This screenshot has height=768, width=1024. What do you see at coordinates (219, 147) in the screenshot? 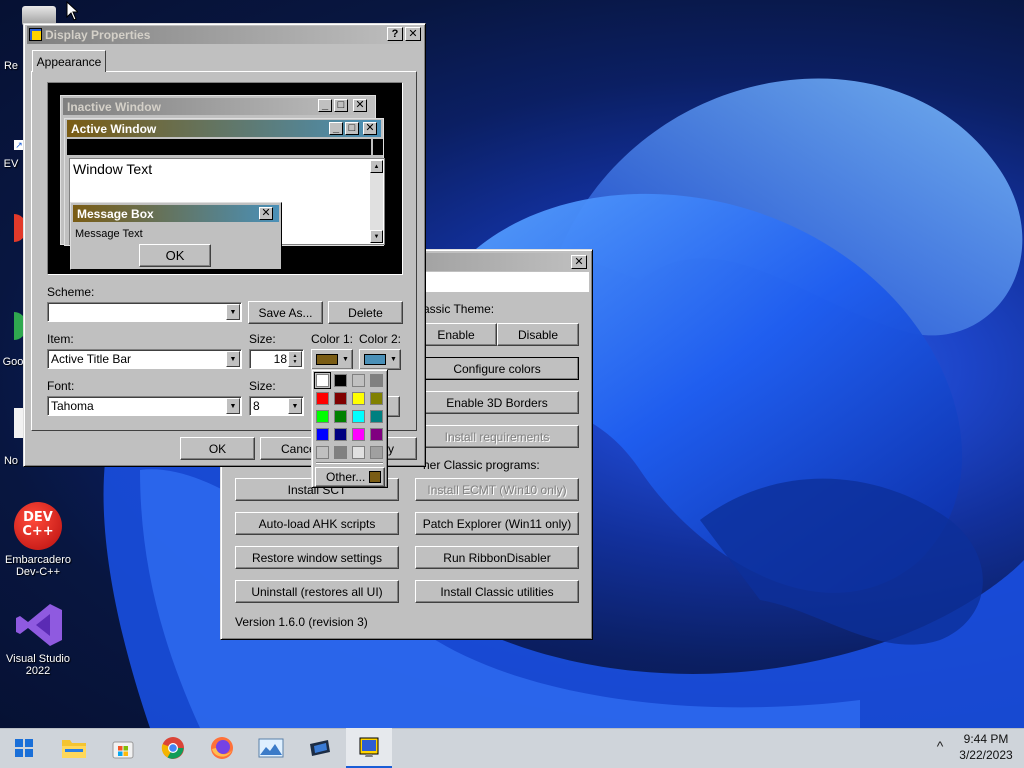
I see `preview-menubar` at bounding box center [219, 147].